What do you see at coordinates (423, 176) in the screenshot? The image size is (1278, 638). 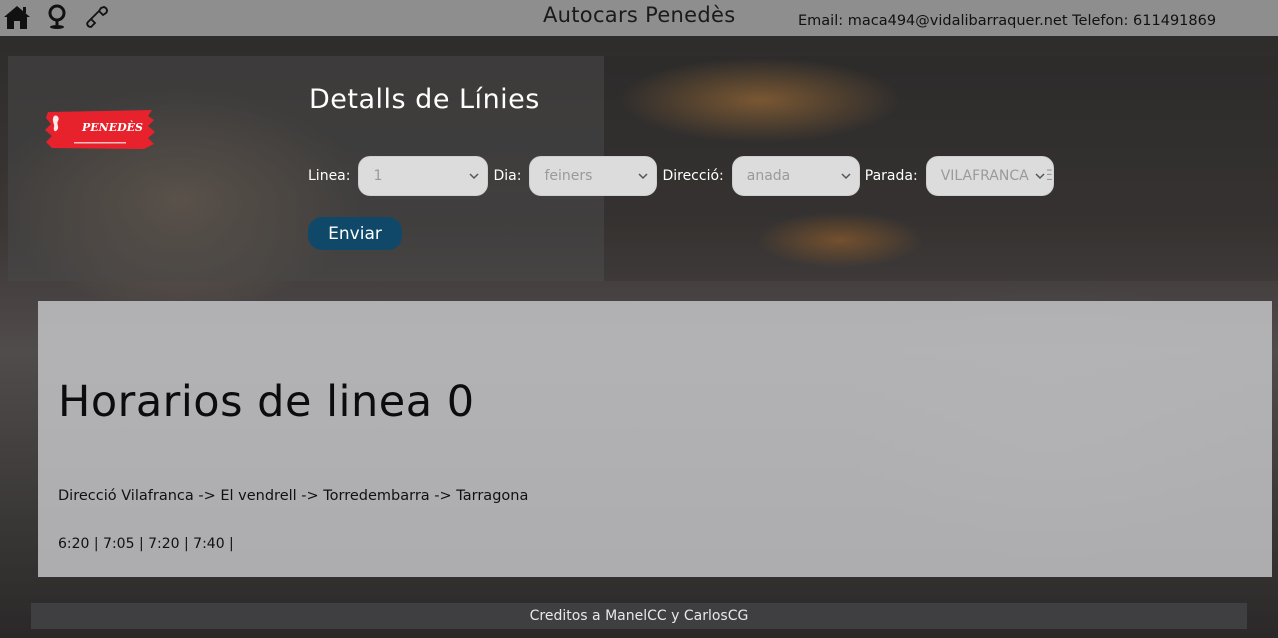 I see `linea-select: 1` at bounding box center [423, 176].